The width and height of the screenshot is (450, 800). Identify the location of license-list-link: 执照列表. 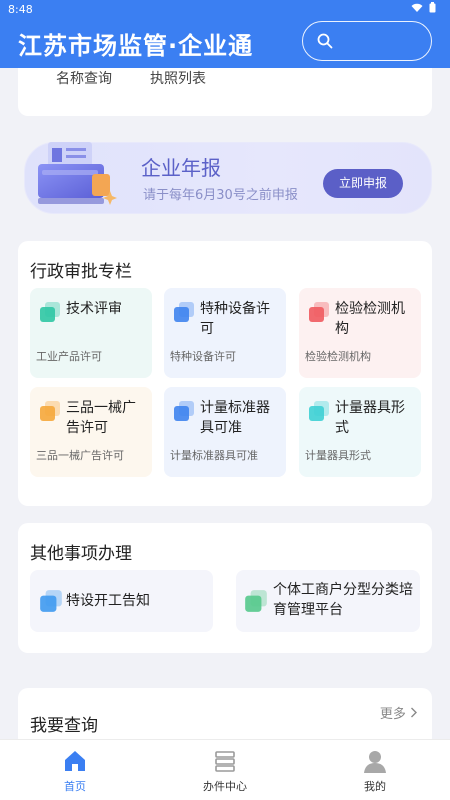
(178, 78).